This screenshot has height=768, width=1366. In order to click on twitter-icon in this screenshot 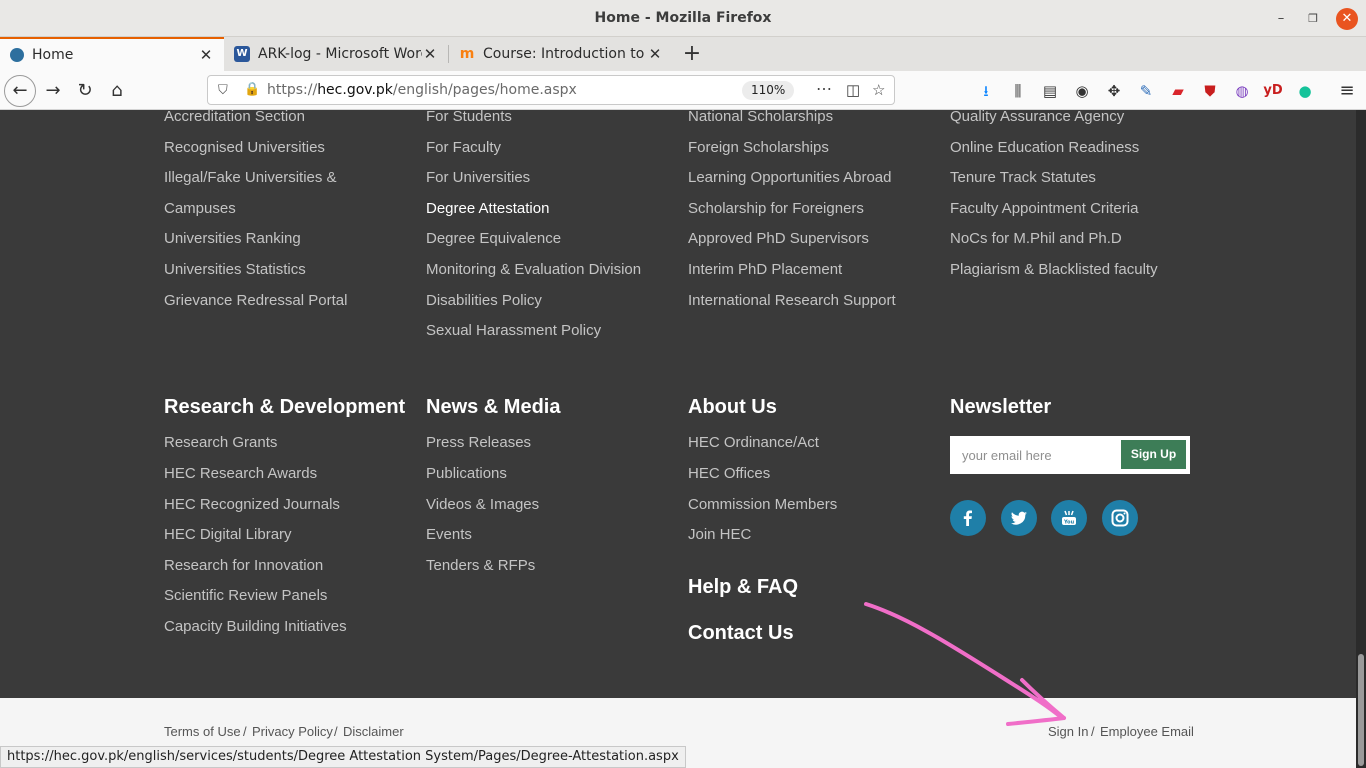, I will do `click(1019, 518)`.